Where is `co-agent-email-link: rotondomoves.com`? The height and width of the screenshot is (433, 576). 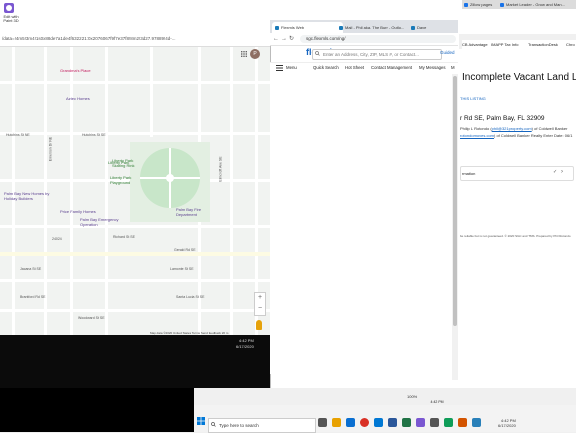 co-agent-email-link: rotondomoves.com is located at coordinates (477, 135).